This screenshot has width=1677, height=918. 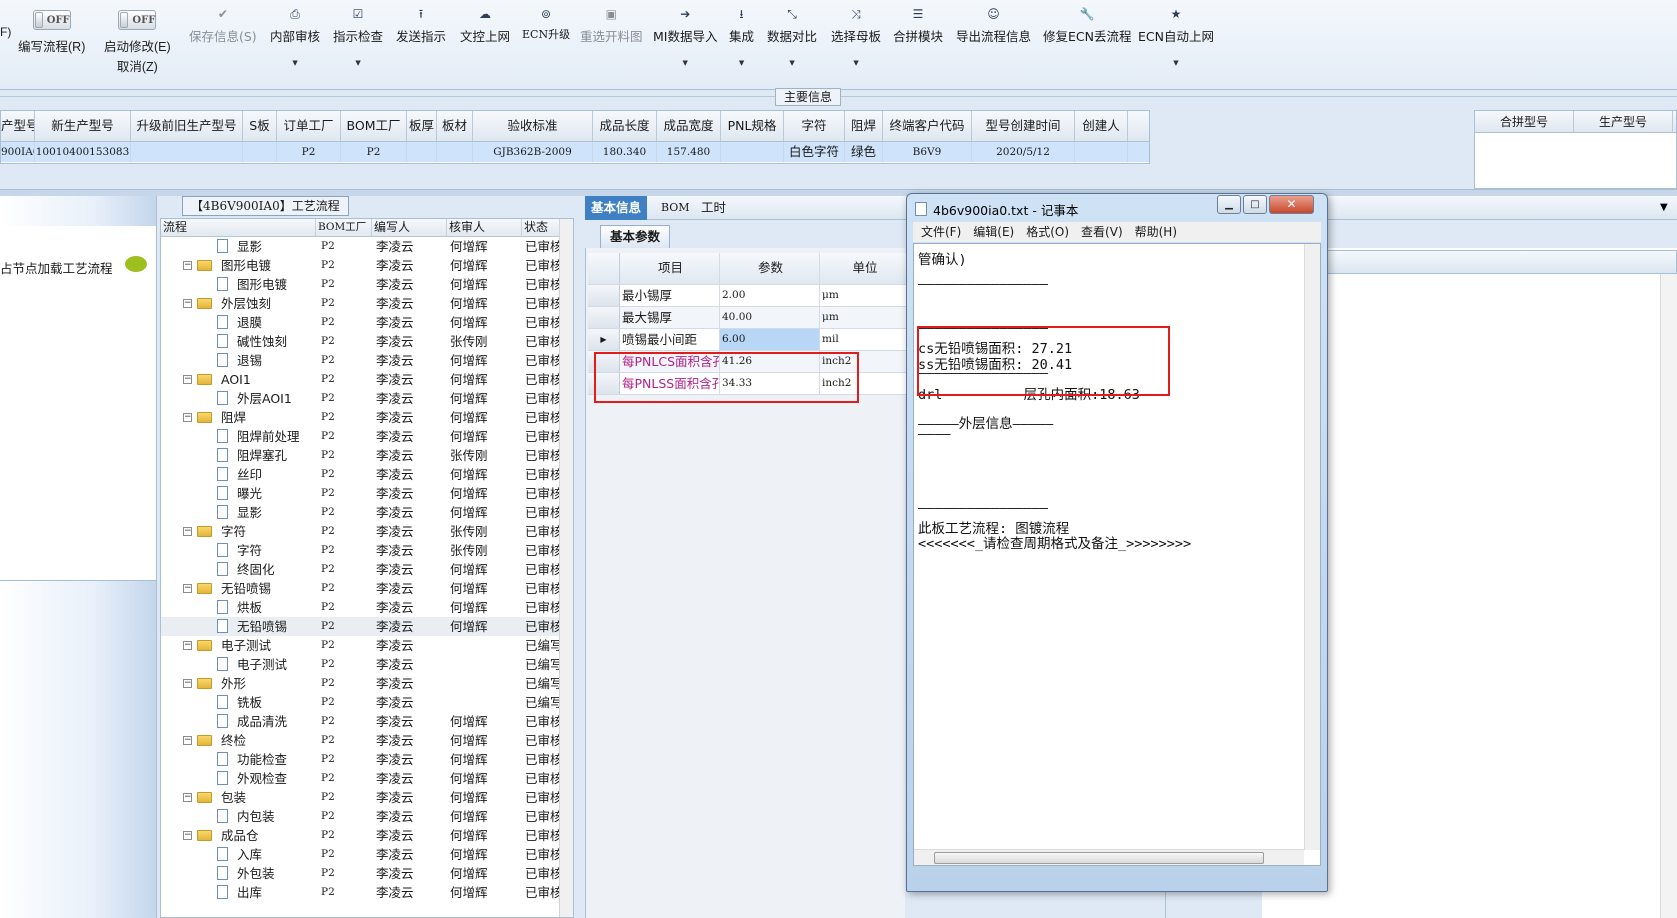 What do you see at coordinates (344, 227) in the screenshot?
I see `bom-factory-column-header: BOM工厂` at bounding box center [344, 227].